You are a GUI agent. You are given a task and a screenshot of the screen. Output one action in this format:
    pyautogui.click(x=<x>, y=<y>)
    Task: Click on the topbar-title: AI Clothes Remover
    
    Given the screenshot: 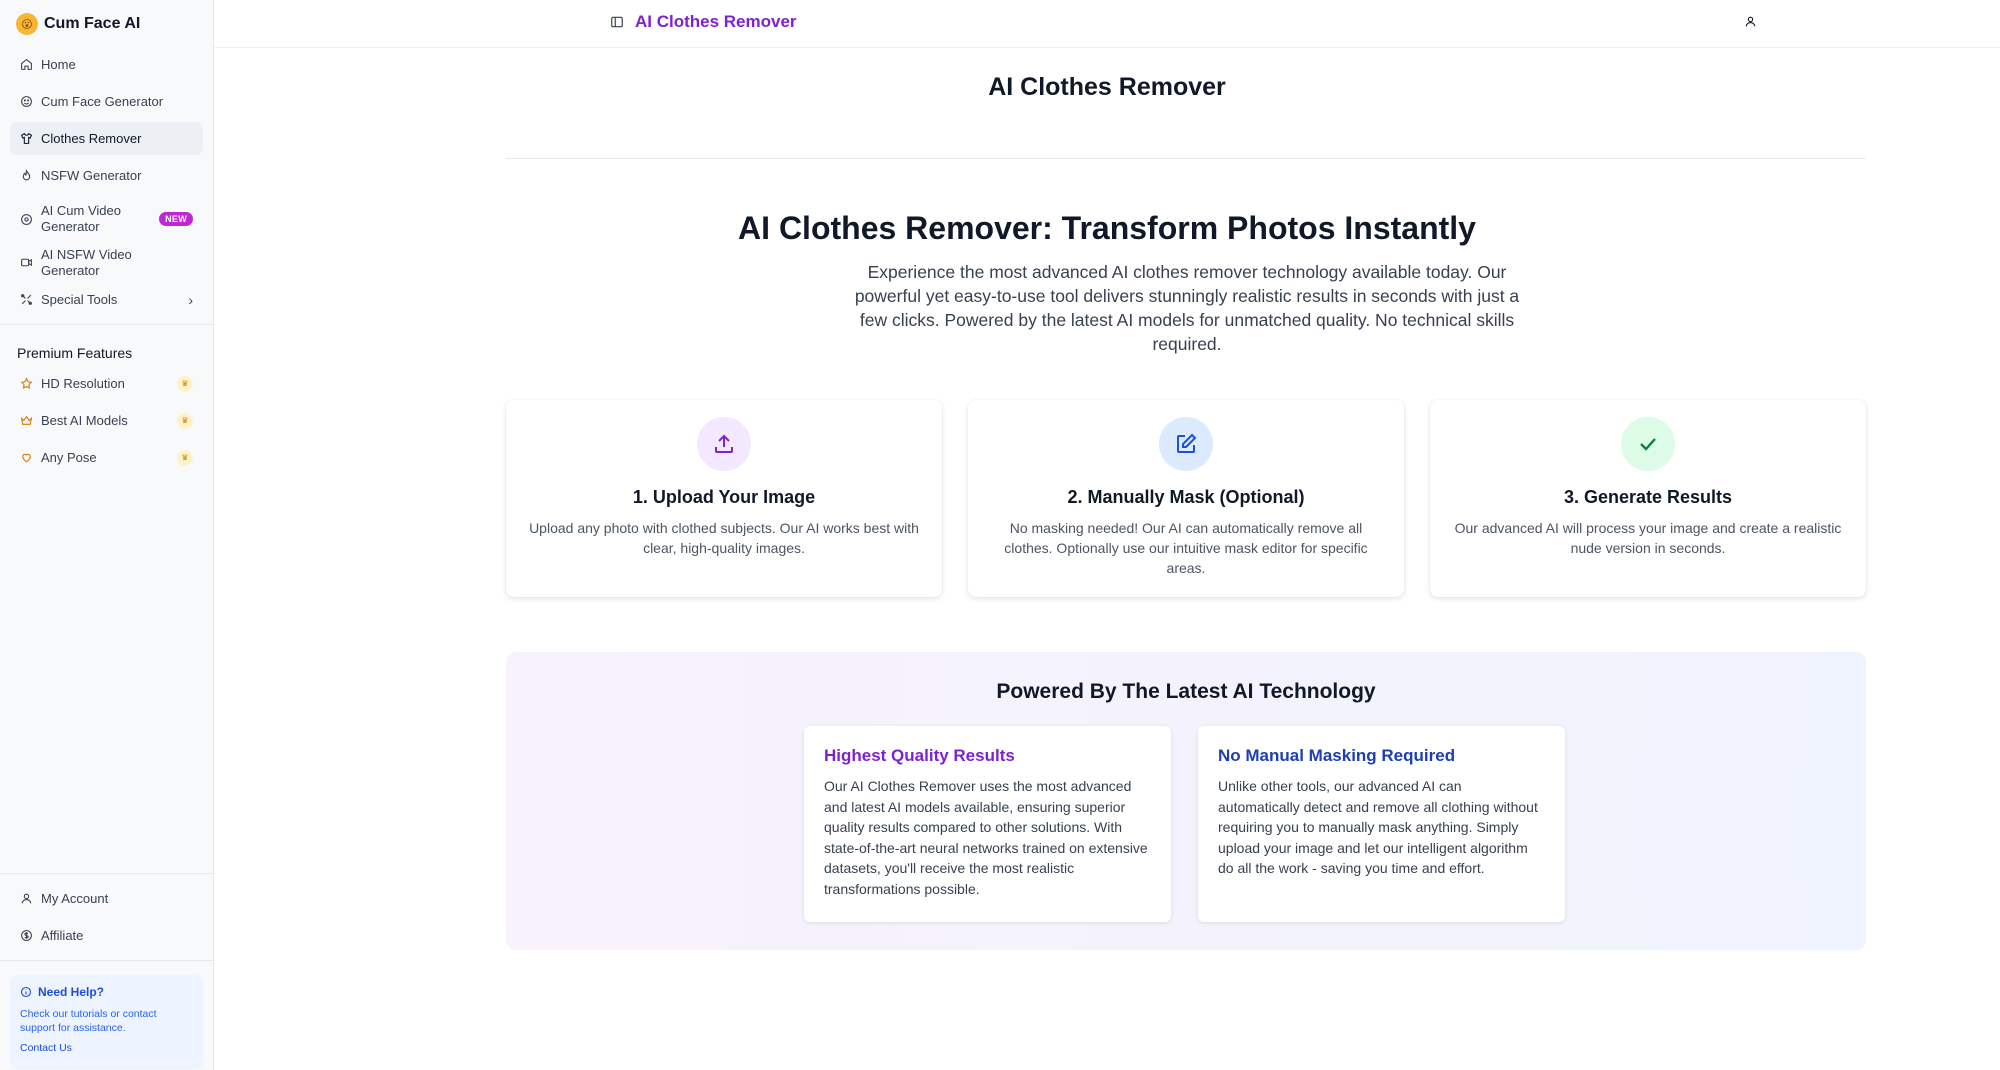 What is the action you would take?
    pyautogui.click(x=716, y=21)
    